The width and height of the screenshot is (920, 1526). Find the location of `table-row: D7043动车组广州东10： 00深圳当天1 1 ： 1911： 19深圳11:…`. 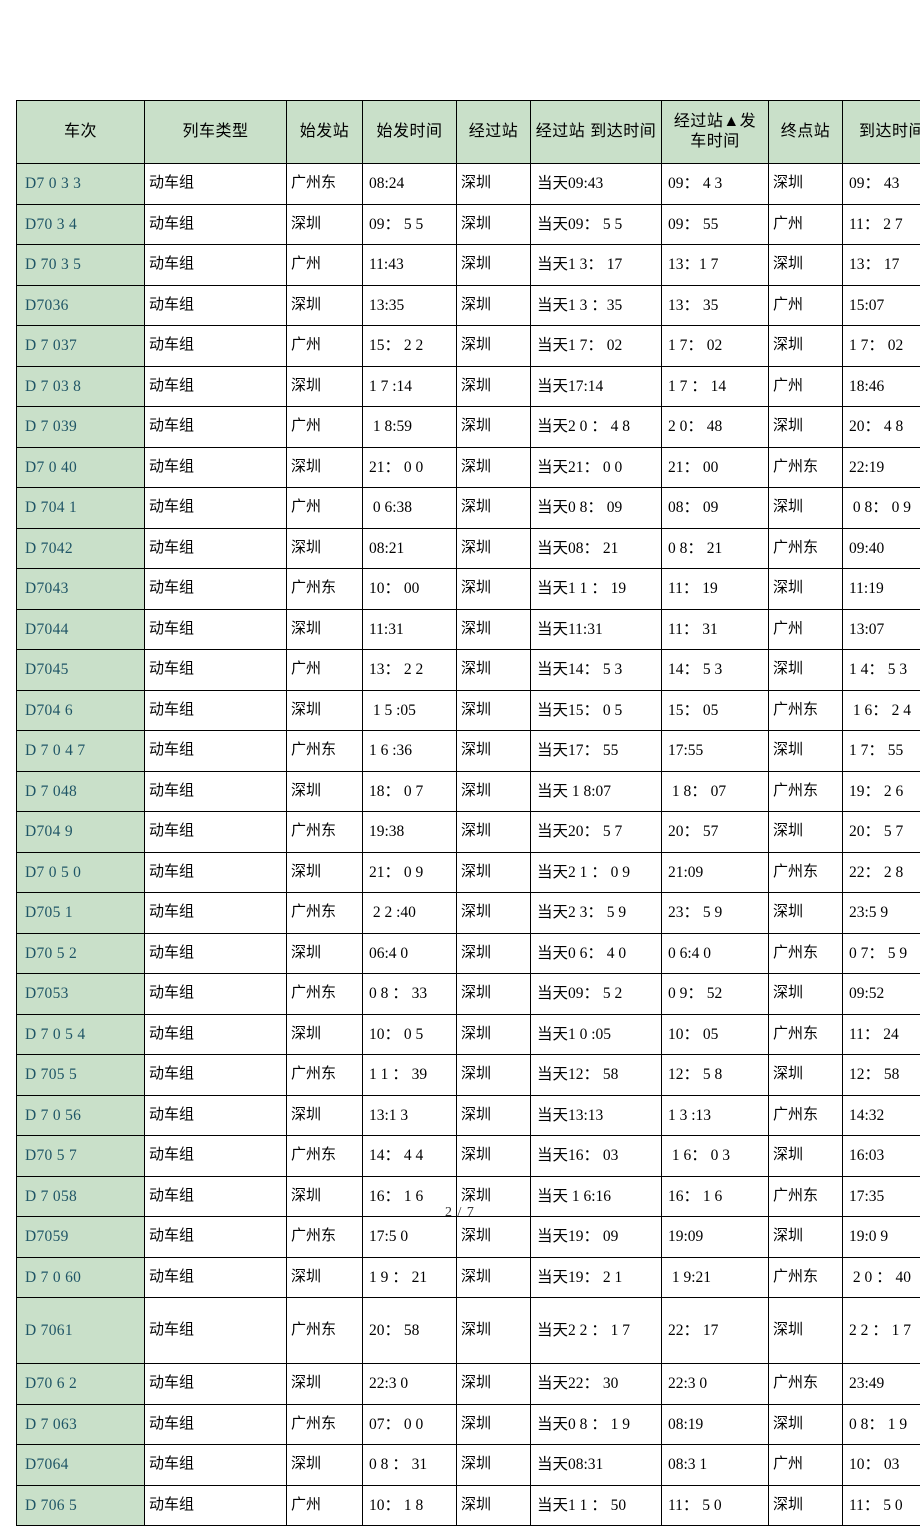

table-row: D7043动车组广州东10： 00深圳当天1 1 ： 1911： 19深圳11:… is located at coordinates (468, 589).